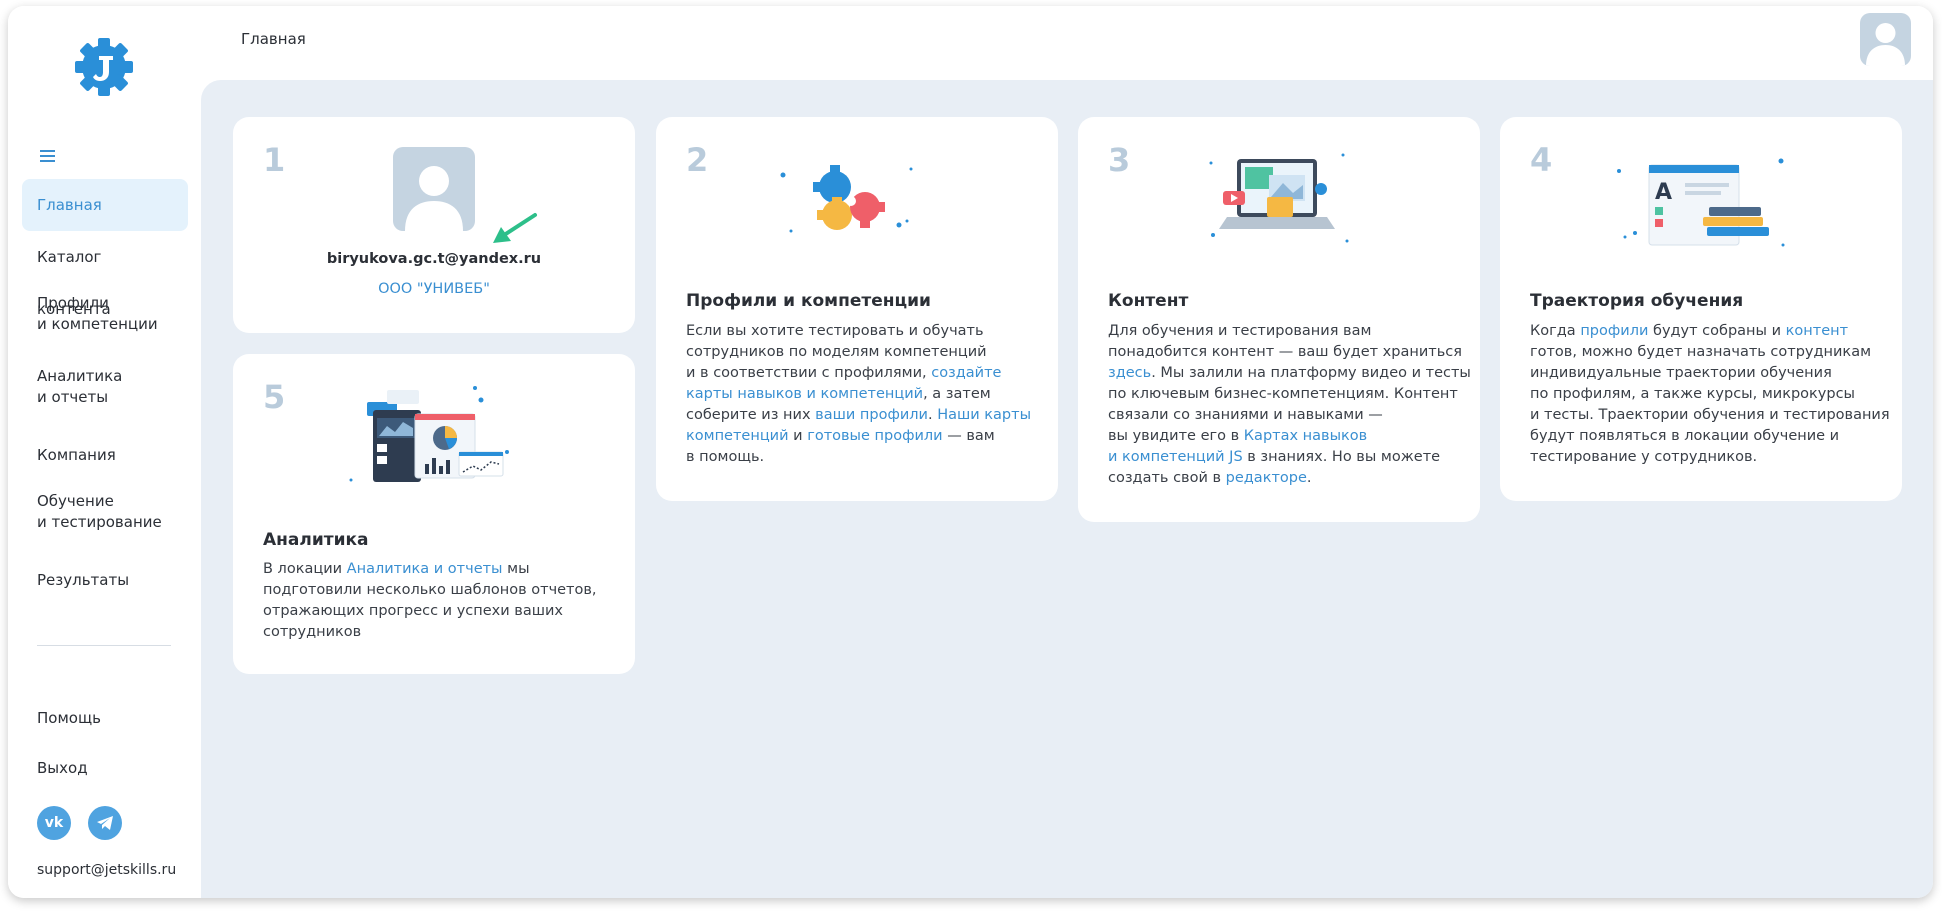  I want to click on social-links: vk, so click(79, 823).